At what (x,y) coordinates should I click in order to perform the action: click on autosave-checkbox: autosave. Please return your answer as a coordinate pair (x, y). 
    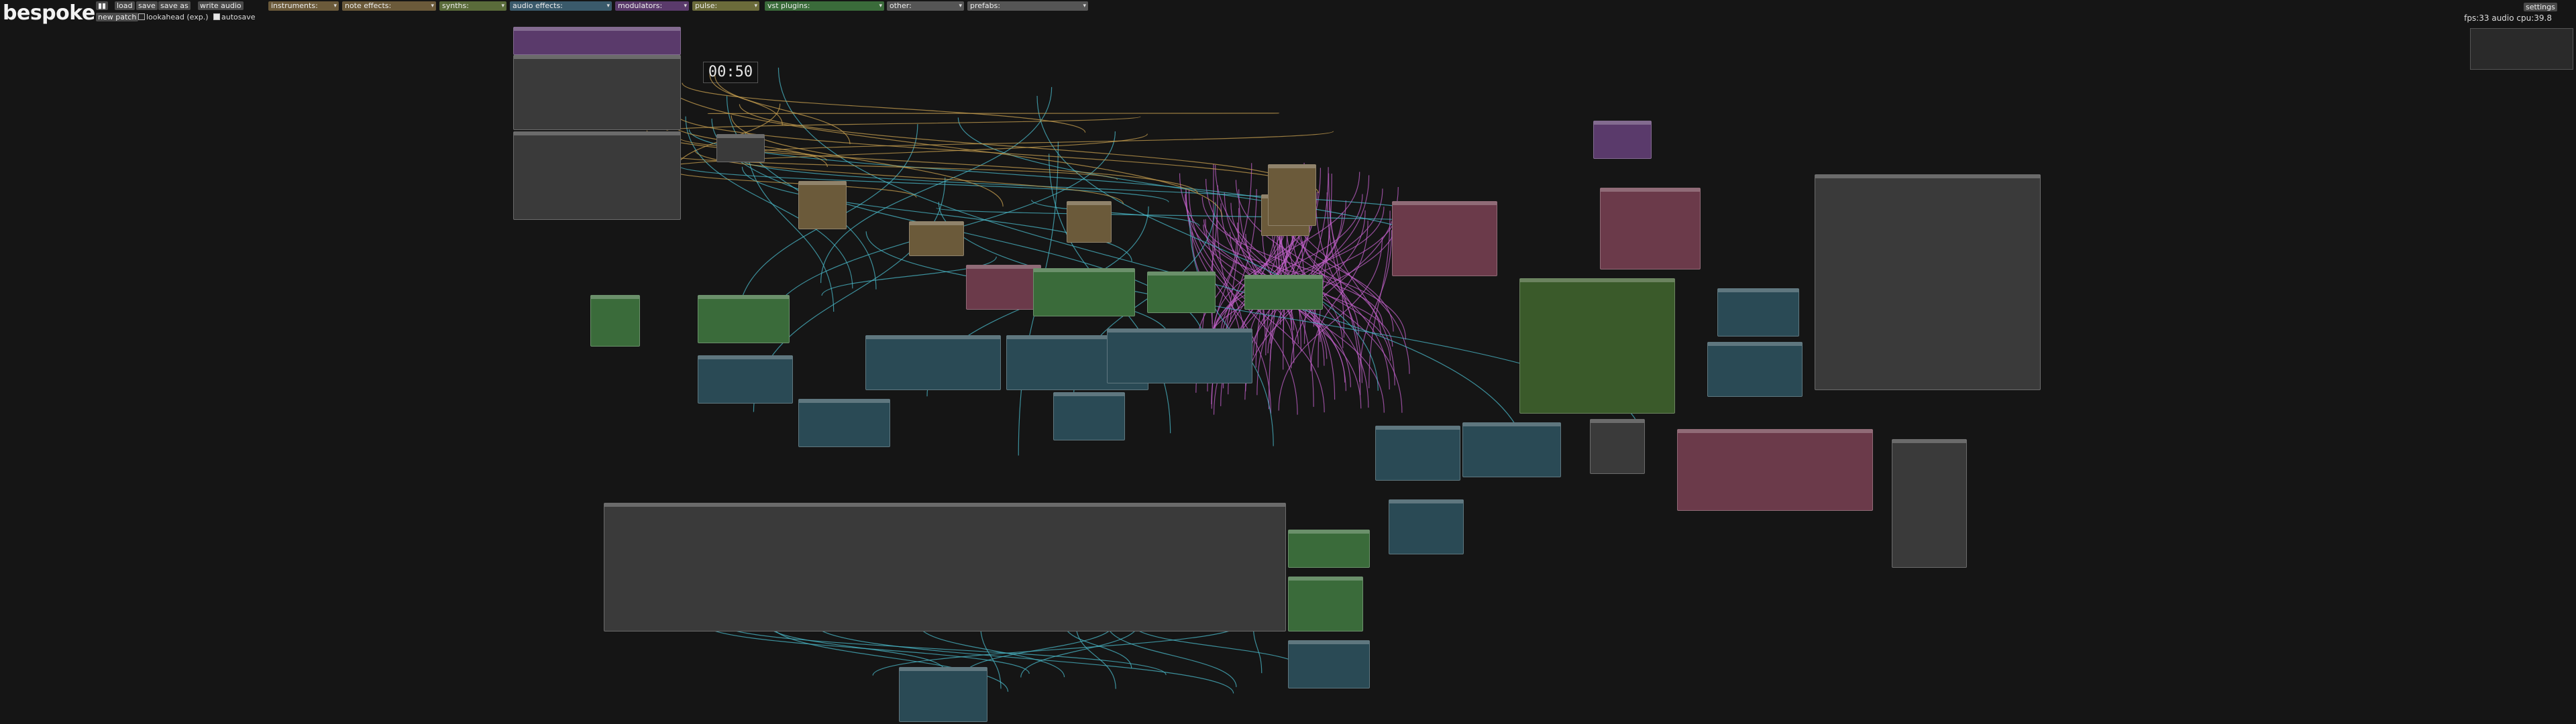
    Looking at the image, I should click on (234, 17).